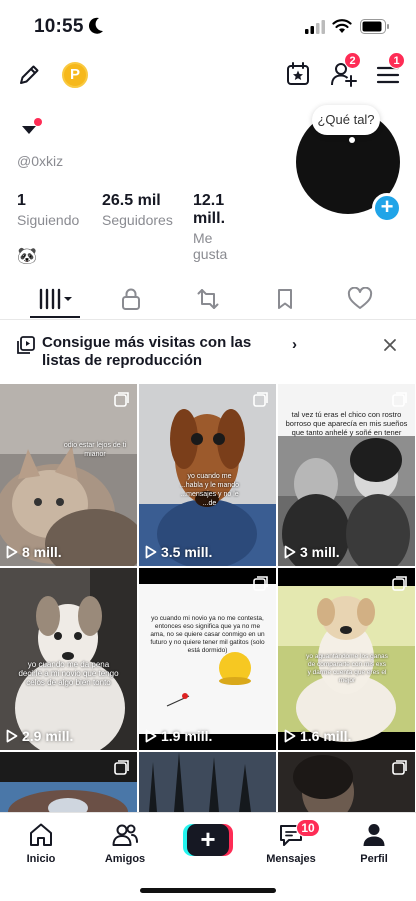 This screenshot has height=901, width=416. What do you see at coordinates (26, 345) in the screenshot?
I see `playlist-icon` at bounding box center [26, 345].